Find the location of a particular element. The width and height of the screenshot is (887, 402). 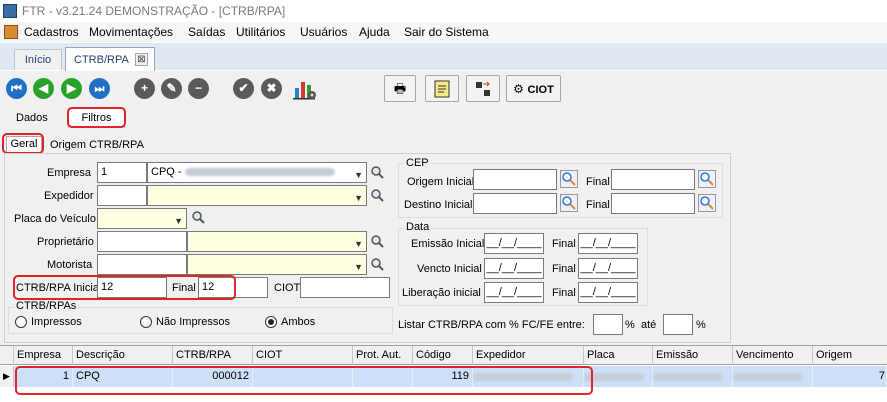

destino-inicial-label: Destino Inicial is located at coordinates (438, 205).